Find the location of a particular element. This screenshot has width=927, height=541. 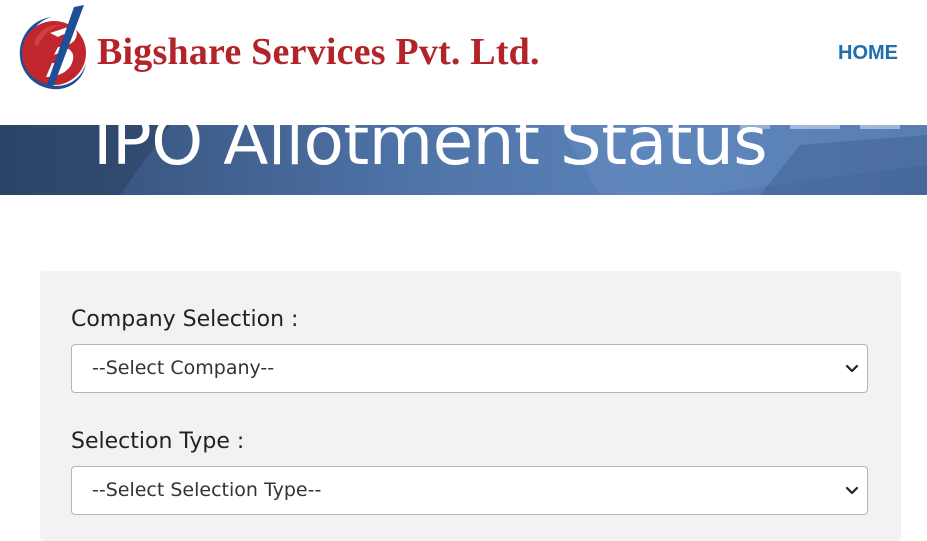

bigshare-logo-icon is located at coordinates (52, 49).